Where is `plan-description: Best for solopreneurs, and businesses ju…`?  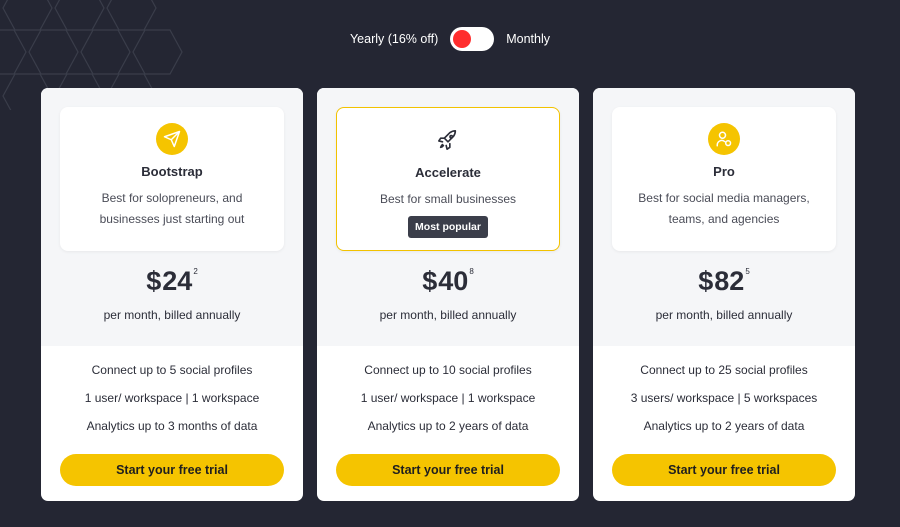
plan-description: Best for solopreneurs, and businesses ju… is located at coordinates (172, 208).